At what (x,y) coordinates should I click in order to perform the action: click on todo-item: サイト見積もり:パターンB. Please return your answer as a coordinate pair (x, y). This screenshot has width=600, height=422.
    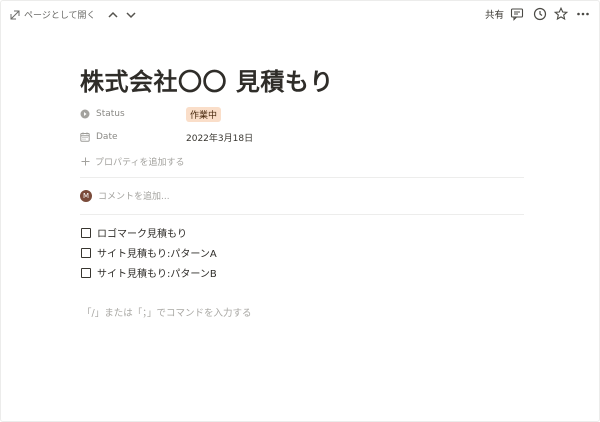
    Looking at the image, I should click on (149, 272).